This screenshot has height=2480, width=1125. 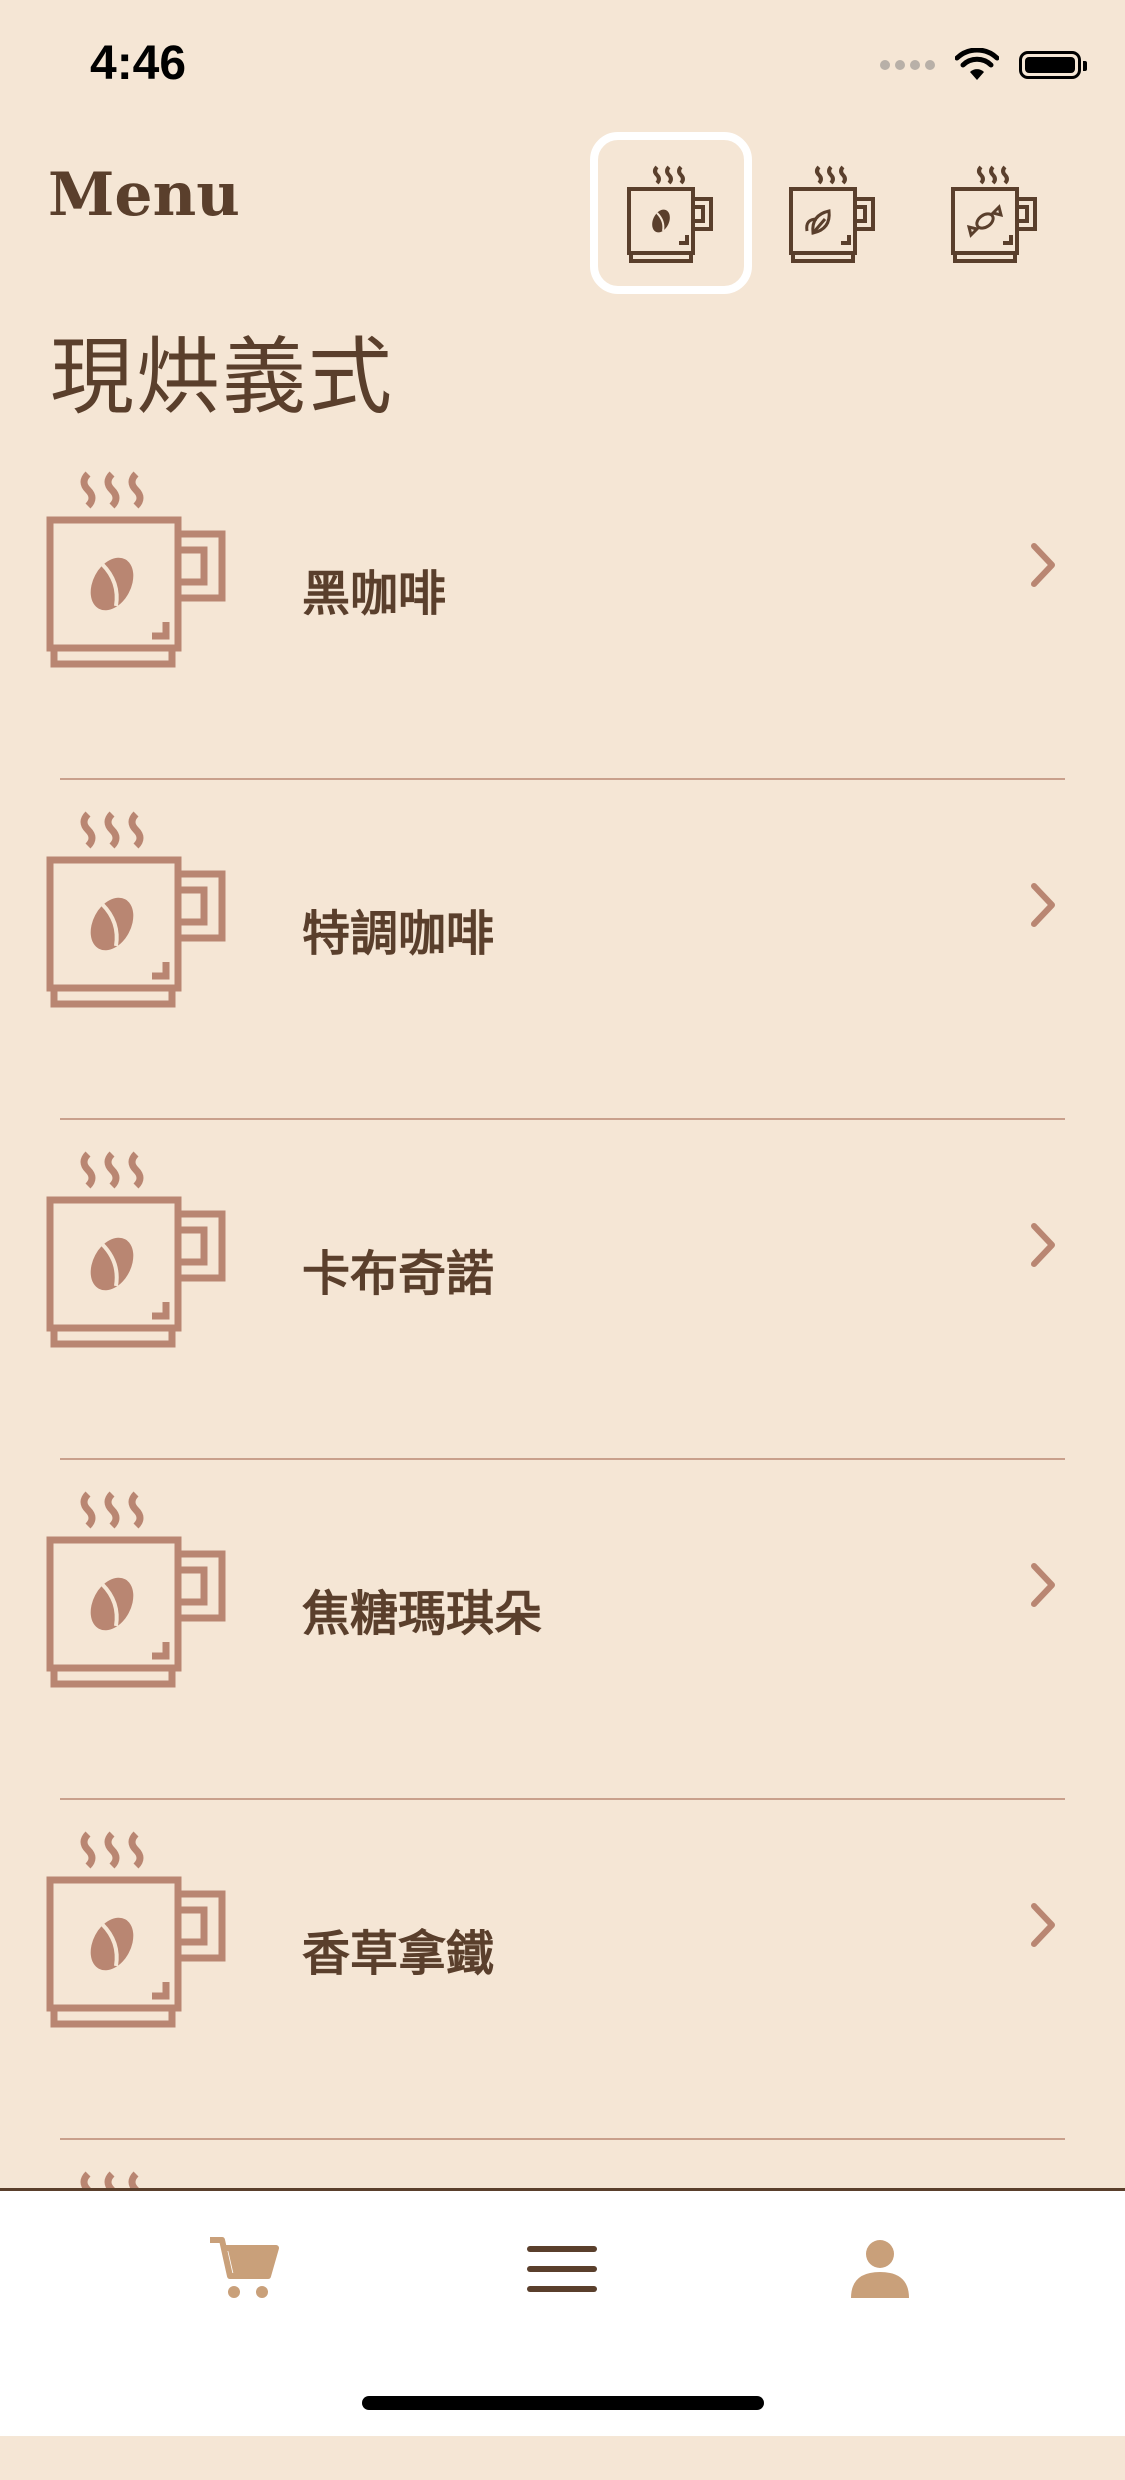 I want to click on tea-mug-leaf-icon, so click(x=832, y=214).